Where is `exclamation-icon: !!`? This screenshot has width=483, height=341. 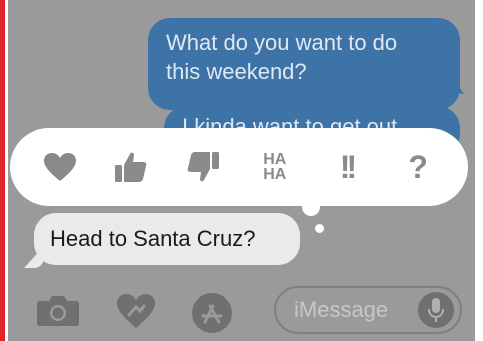
exclamation-icon: !! is located at coordinates (348, 166).